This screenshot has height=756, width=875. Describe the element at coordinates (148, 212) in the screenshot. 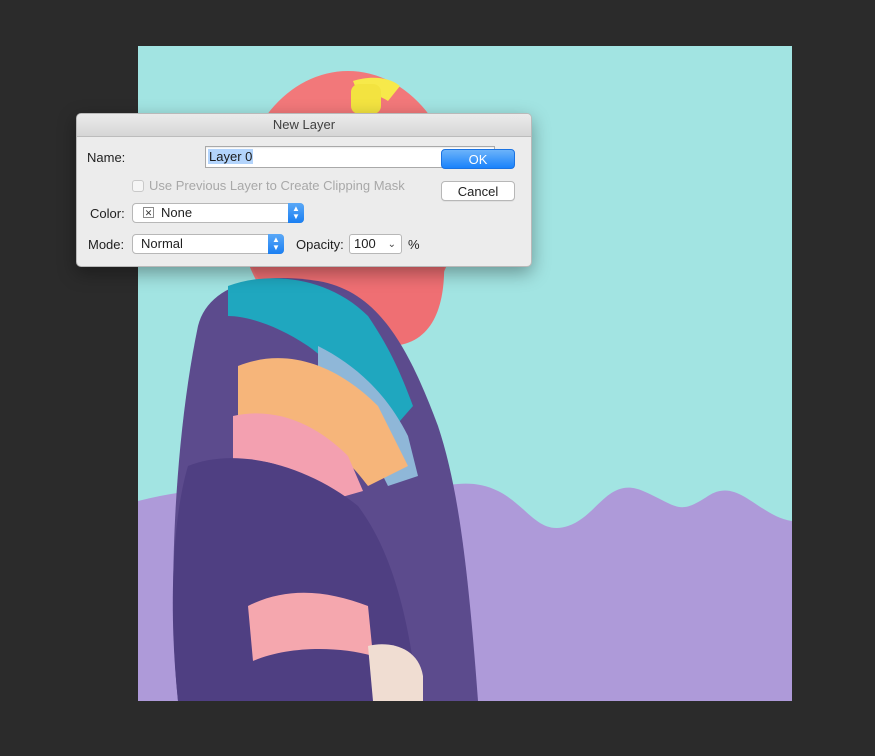

I see `none-swatch-icon: ✕` at that location.